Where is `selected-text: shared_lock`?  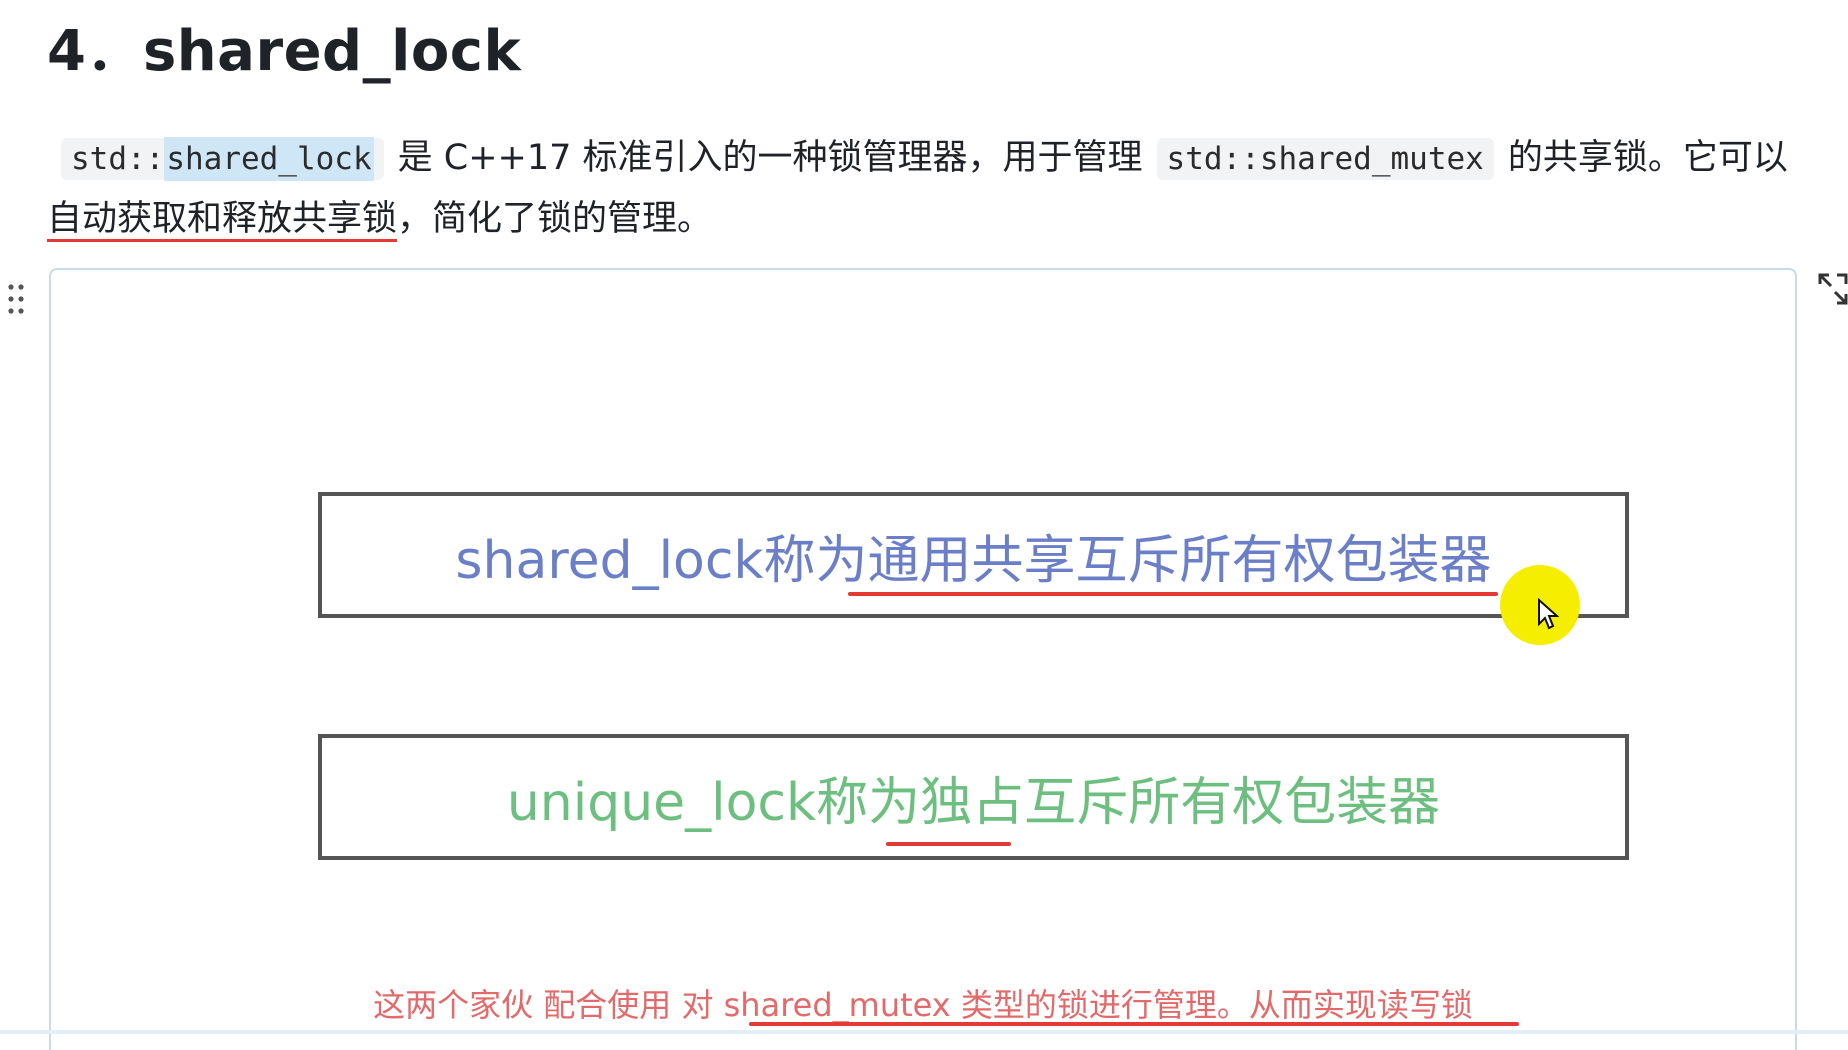
selected-text: shared_lock is located at coordinates (269, 159).